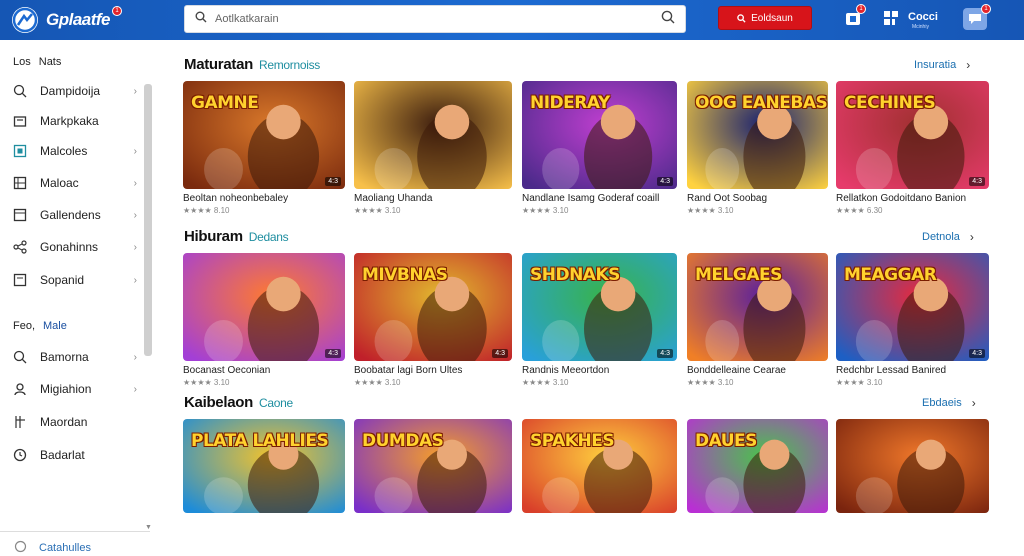  I want to click on search-input, so click(438, 19).